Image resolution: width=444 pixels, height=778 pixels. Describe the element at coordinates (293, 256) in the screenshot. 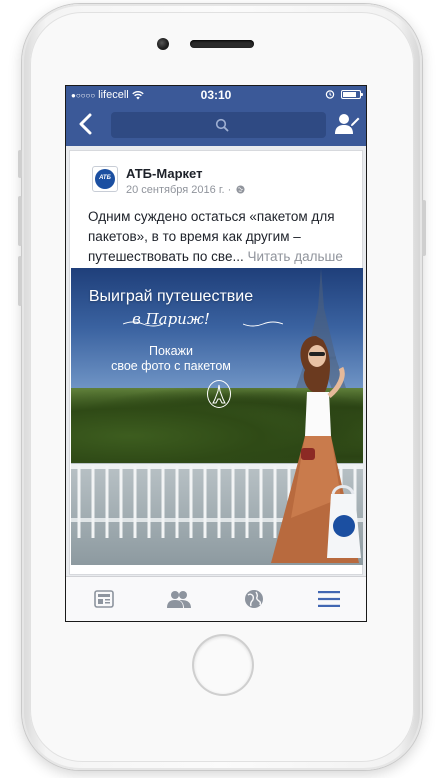

I see `read-more-link: Читать дальше` at that location.